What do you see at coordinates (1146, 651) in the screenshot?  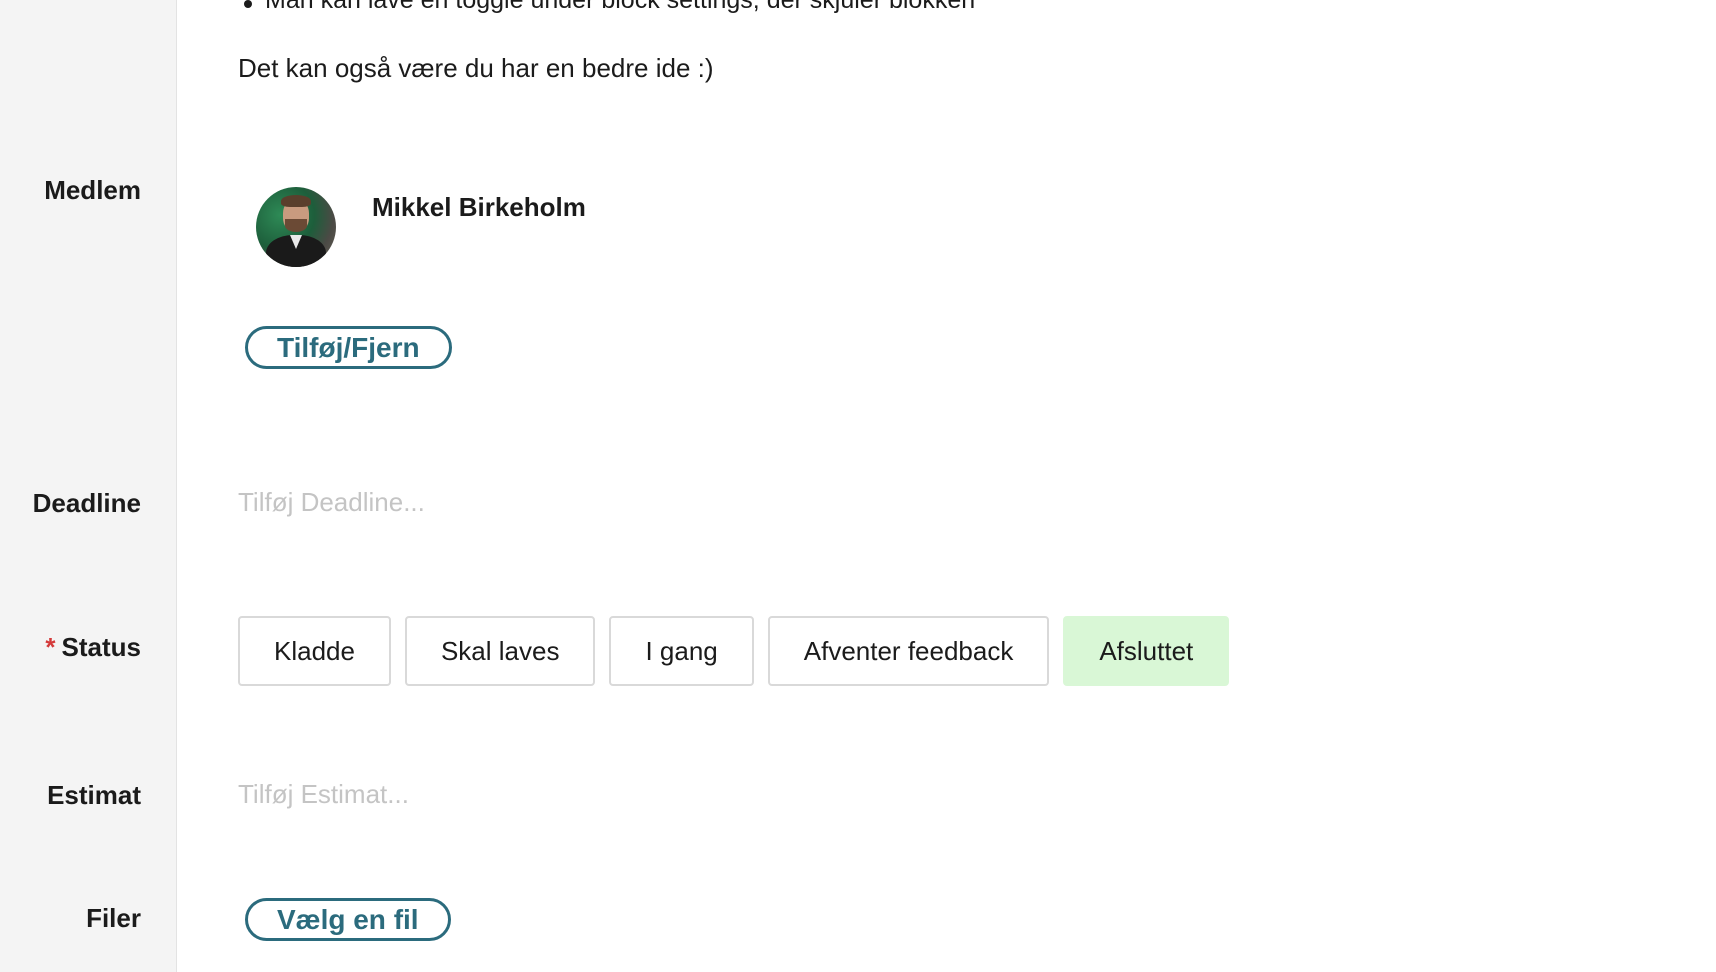 I see `status-option-afsluttet: Afsluttet` at bounding box center [1146, 651].